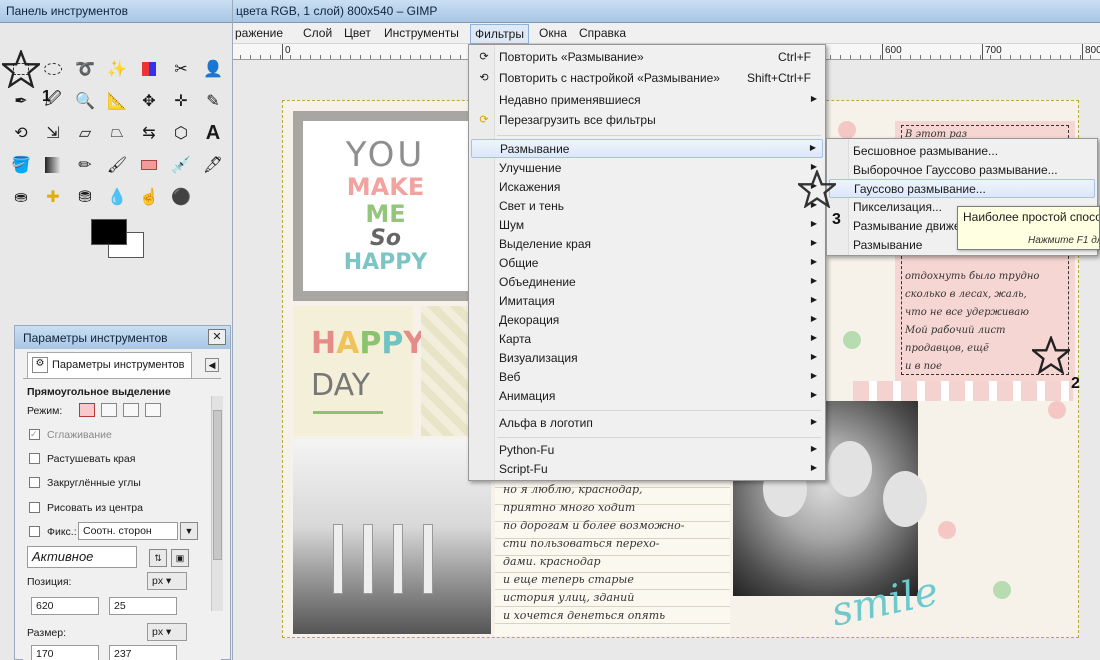 The width and height of the screenshot is (1100, 660). Describe the element at coordinates (117, 165) in the screenshot. I see `paintbrush-icon: 🖌` at that location.